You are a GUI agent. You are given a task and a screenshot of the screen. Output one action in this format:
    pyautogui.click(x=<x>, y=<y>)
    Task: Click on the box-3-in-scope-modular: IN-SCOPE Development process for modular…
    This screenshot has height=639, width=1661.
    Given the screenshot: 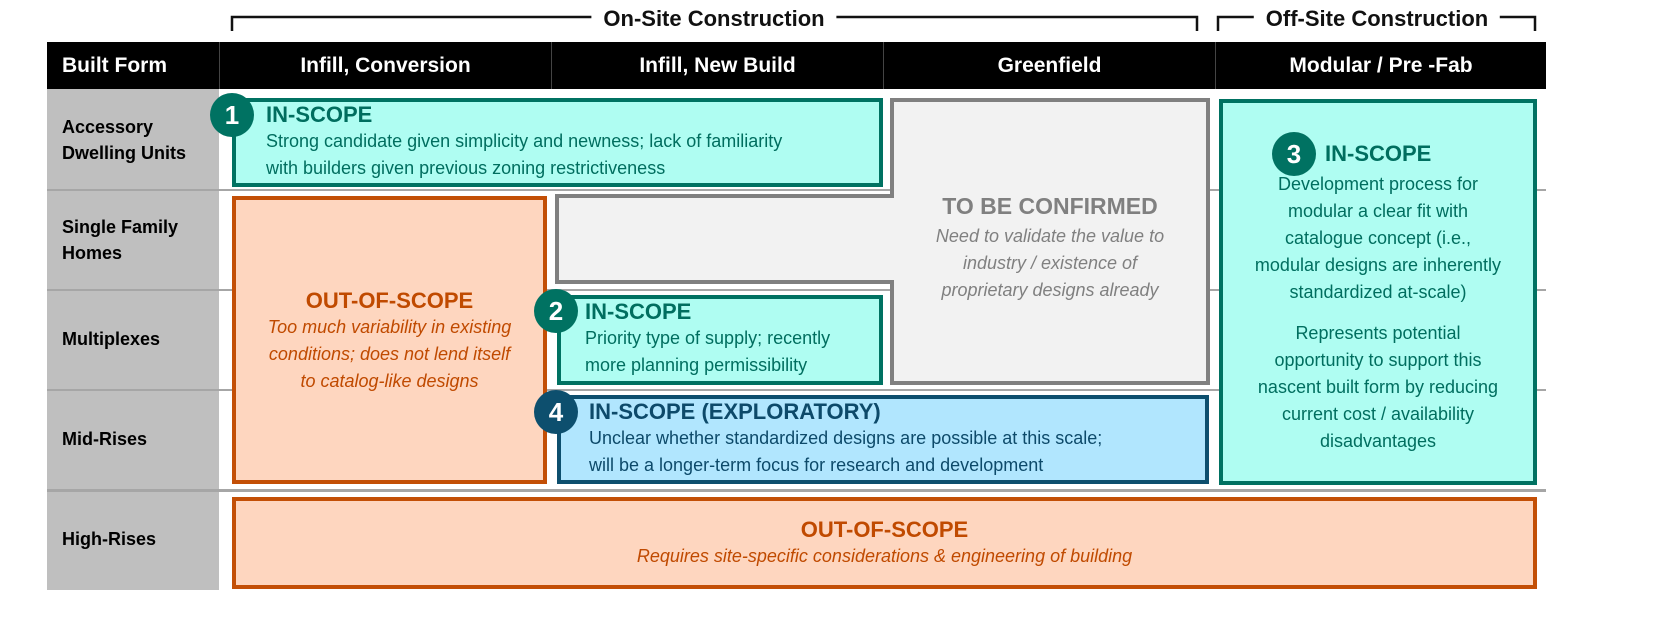 What is the action you would take?
    pyautogui.click(x=1378, y=292)
    